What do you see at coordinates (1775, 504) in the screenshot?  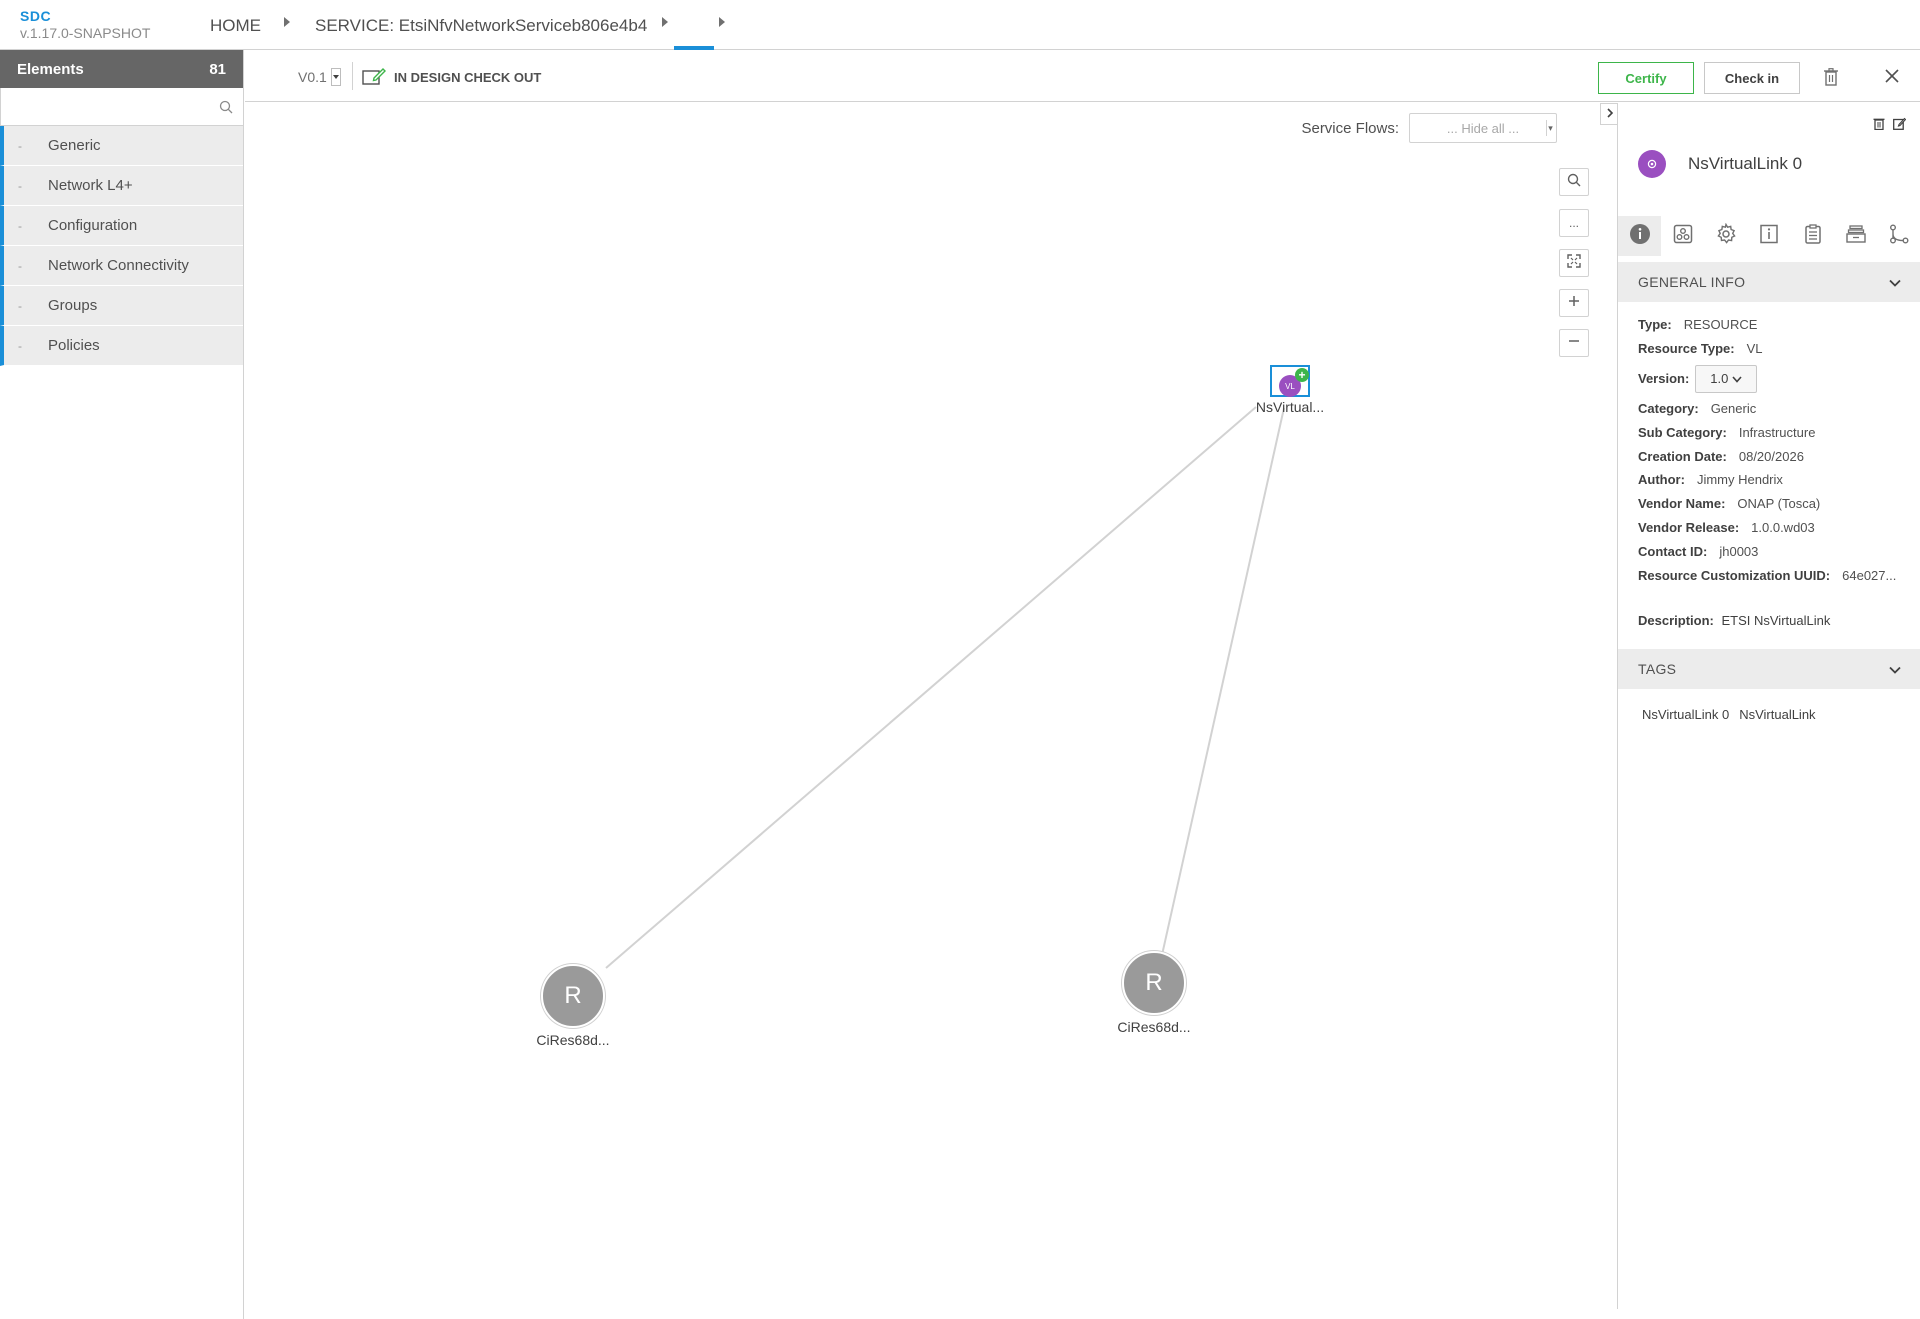 I see `field-vendor-name: Vendor Name: ONAP (Tosca)` at bounding box center [1775, 504].